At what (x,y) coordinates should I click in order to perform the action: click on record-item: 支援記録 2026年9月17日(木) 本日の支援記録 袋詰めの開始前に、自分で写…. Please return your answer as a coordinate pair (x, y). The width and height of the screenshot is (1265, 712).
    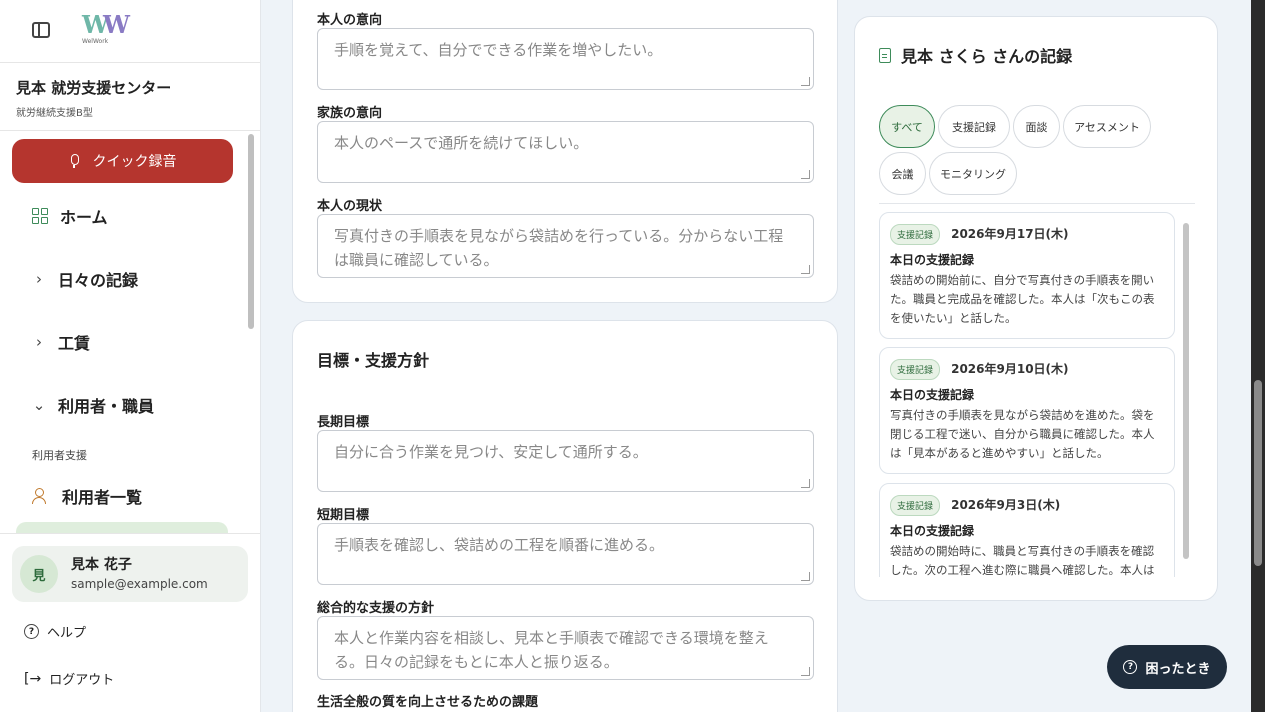
    Looking at the image, I should click on (1027, 275).